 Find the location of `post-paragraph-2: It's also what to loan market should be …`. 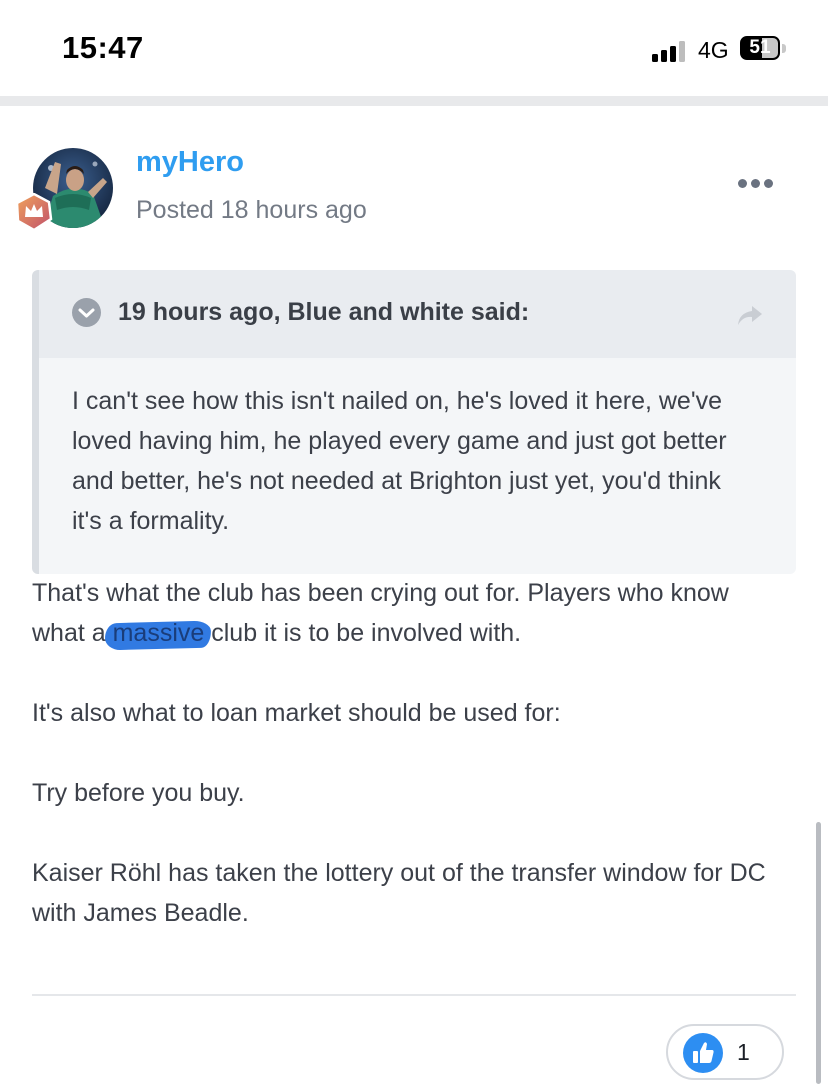

post-paragraph-2: It's also what to loan market should be … is located at coordinates (296, 713).